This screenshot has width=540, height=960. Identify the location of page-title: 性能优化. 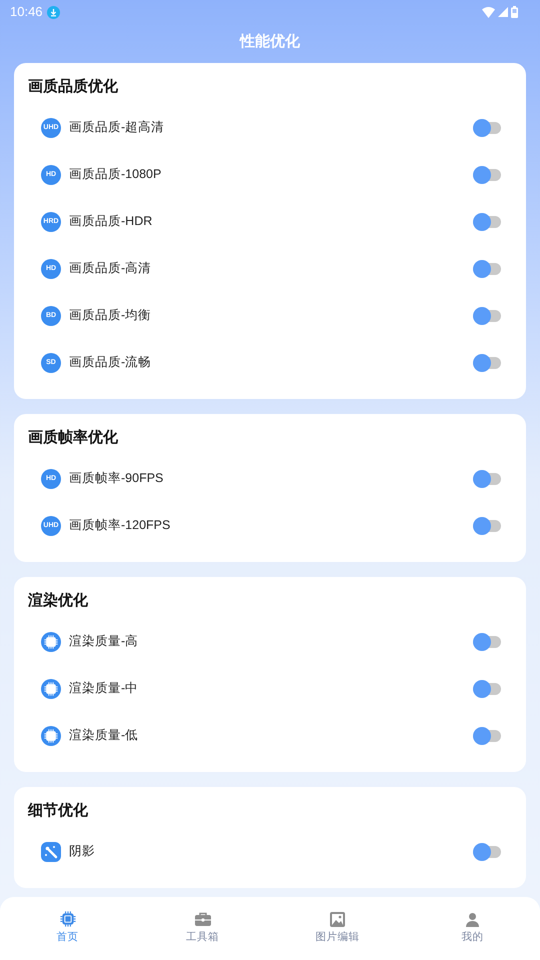
(270, 42).